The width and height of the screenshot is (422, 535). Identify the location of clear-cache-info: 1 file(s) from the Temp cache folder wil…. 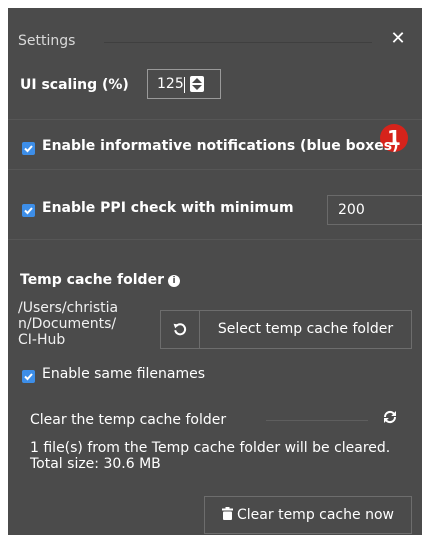
(210, 456).